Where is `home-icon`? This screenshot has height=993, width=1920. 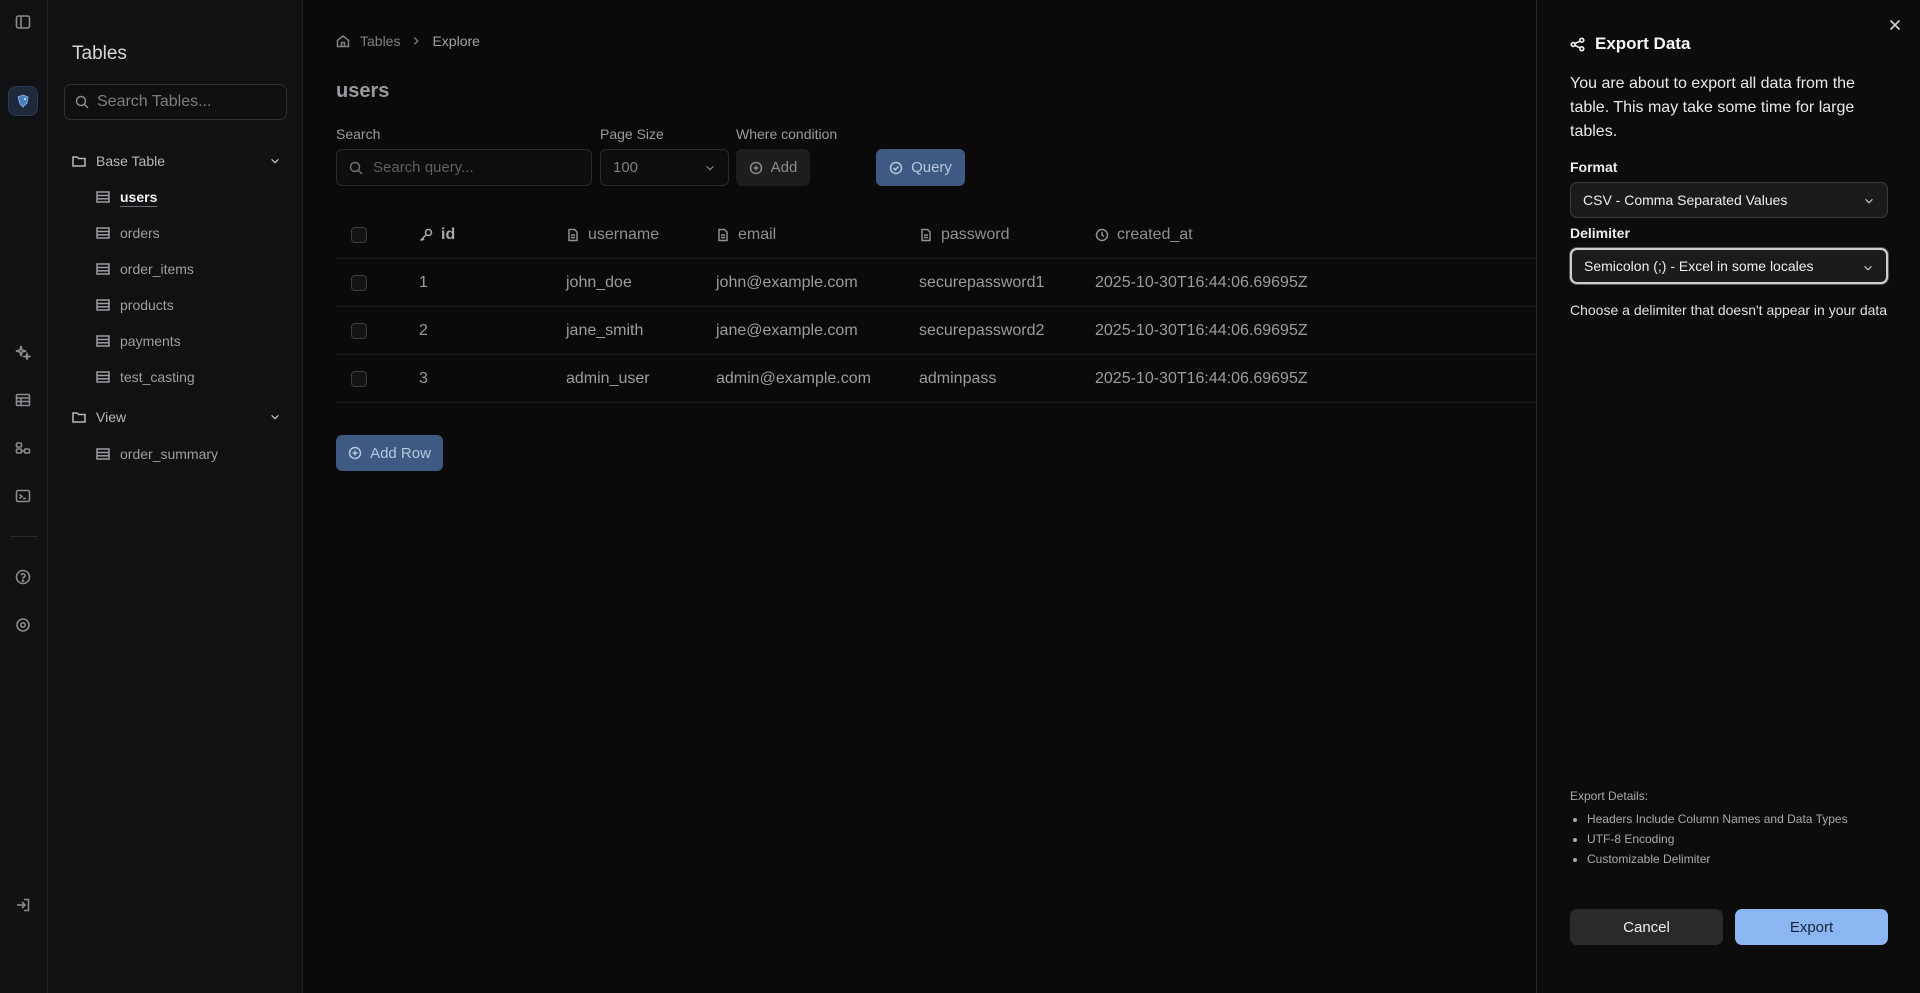 home-icon is located at coordinates (343, 41).